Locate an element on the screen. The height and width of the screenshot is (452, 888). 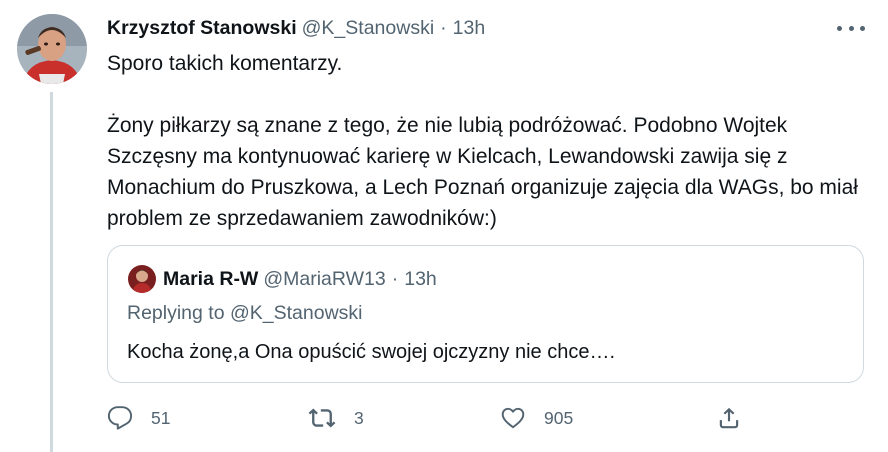
tweet-header: Krzysztof Stanowski @K_Stanowski · 13h is located at coordinates (296, 28).